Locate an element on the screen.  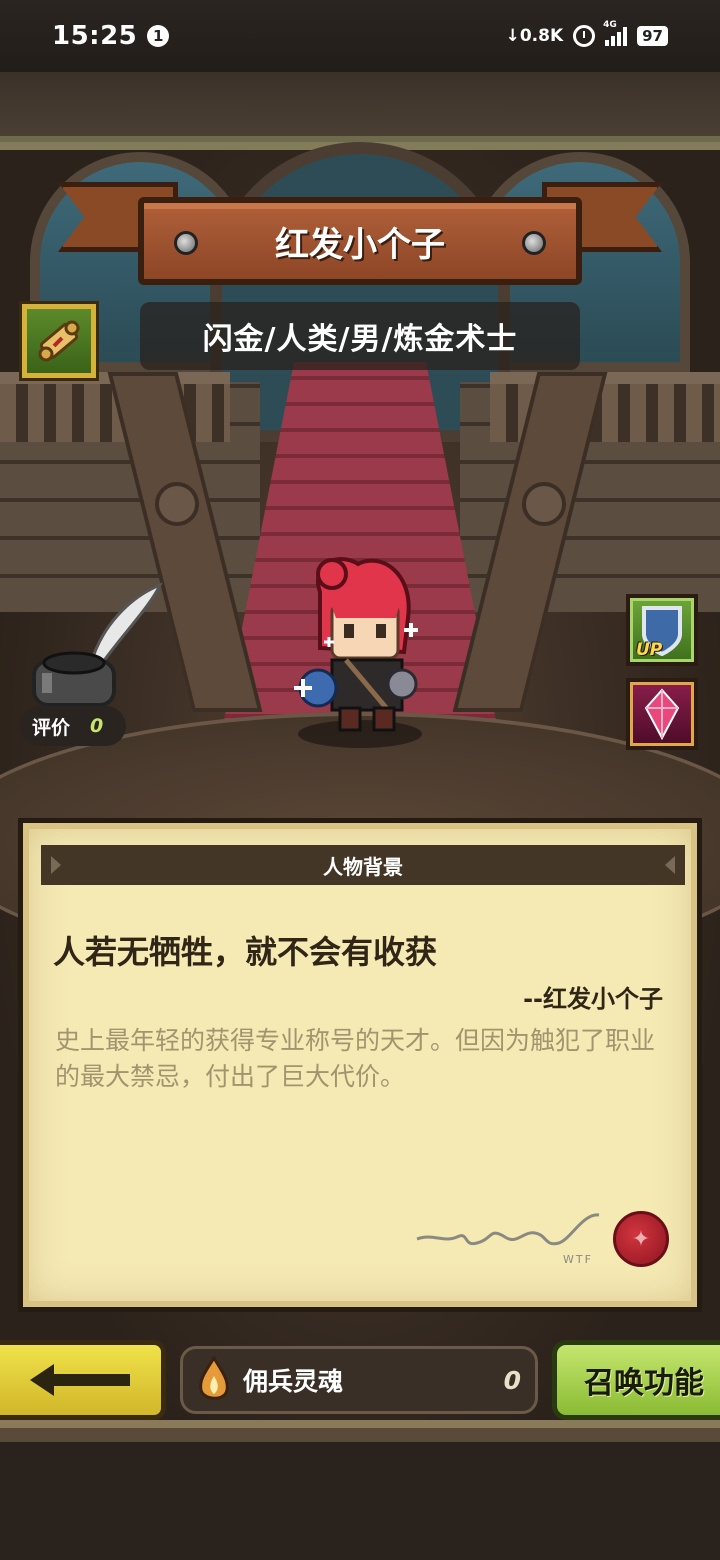
signal-icon: 4G is located at coordinates (615, 33).